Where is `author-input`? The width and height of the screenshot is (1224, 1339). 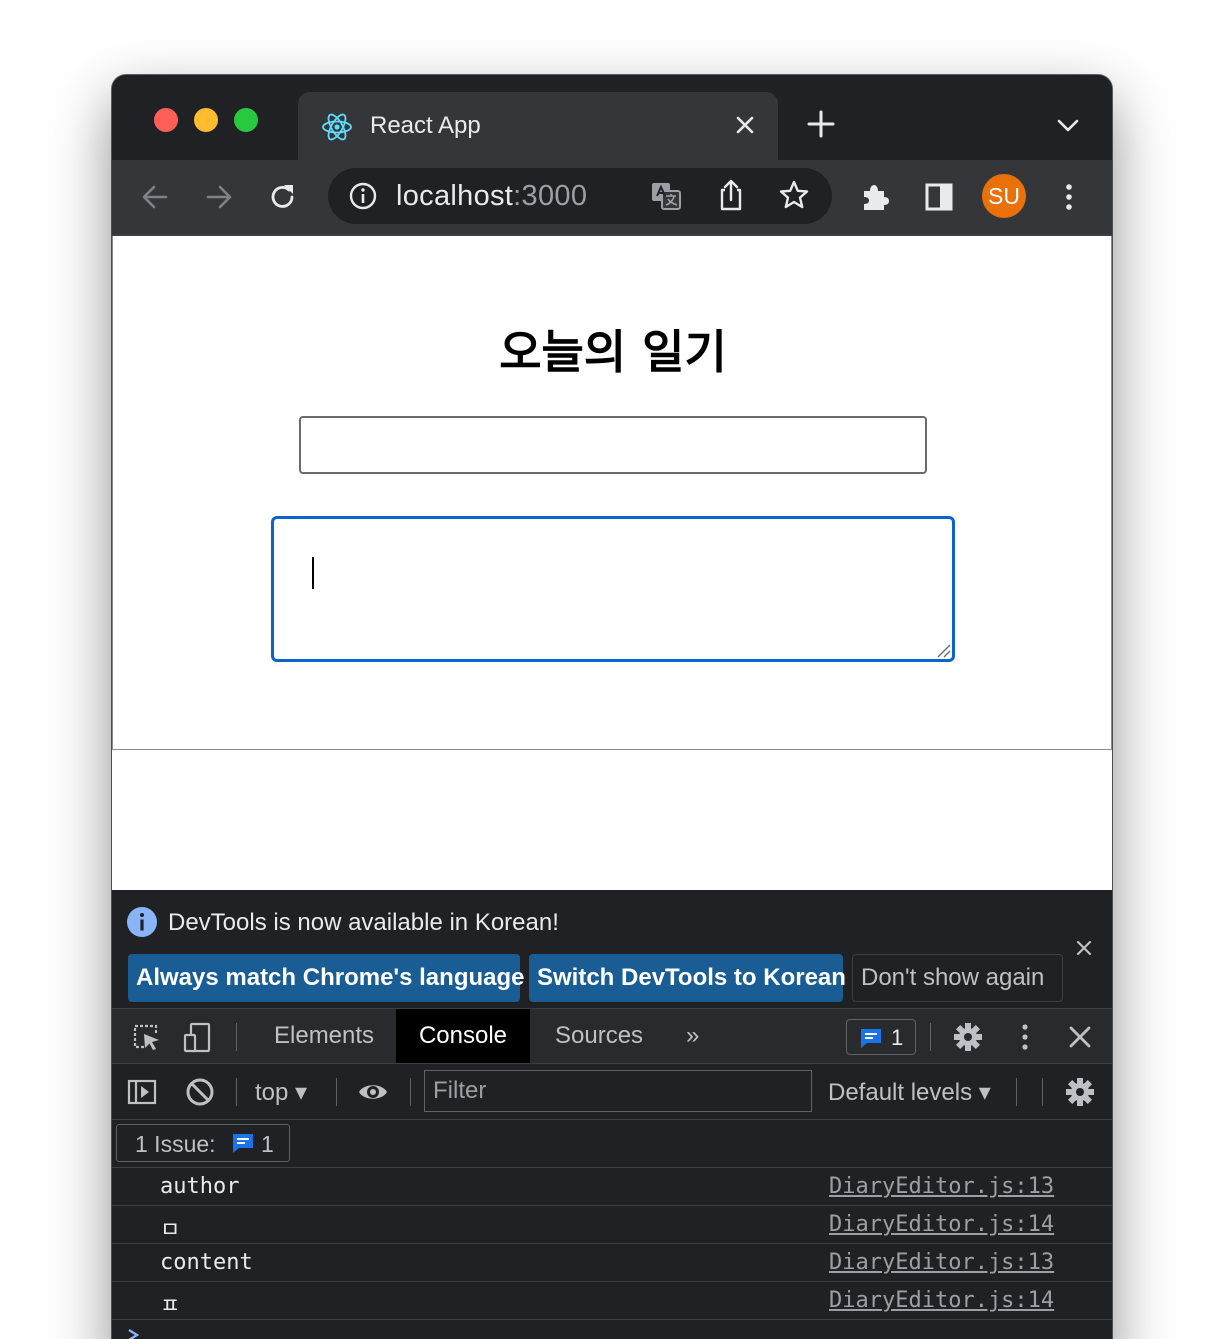 author-input is located at coordinates (613, 445).